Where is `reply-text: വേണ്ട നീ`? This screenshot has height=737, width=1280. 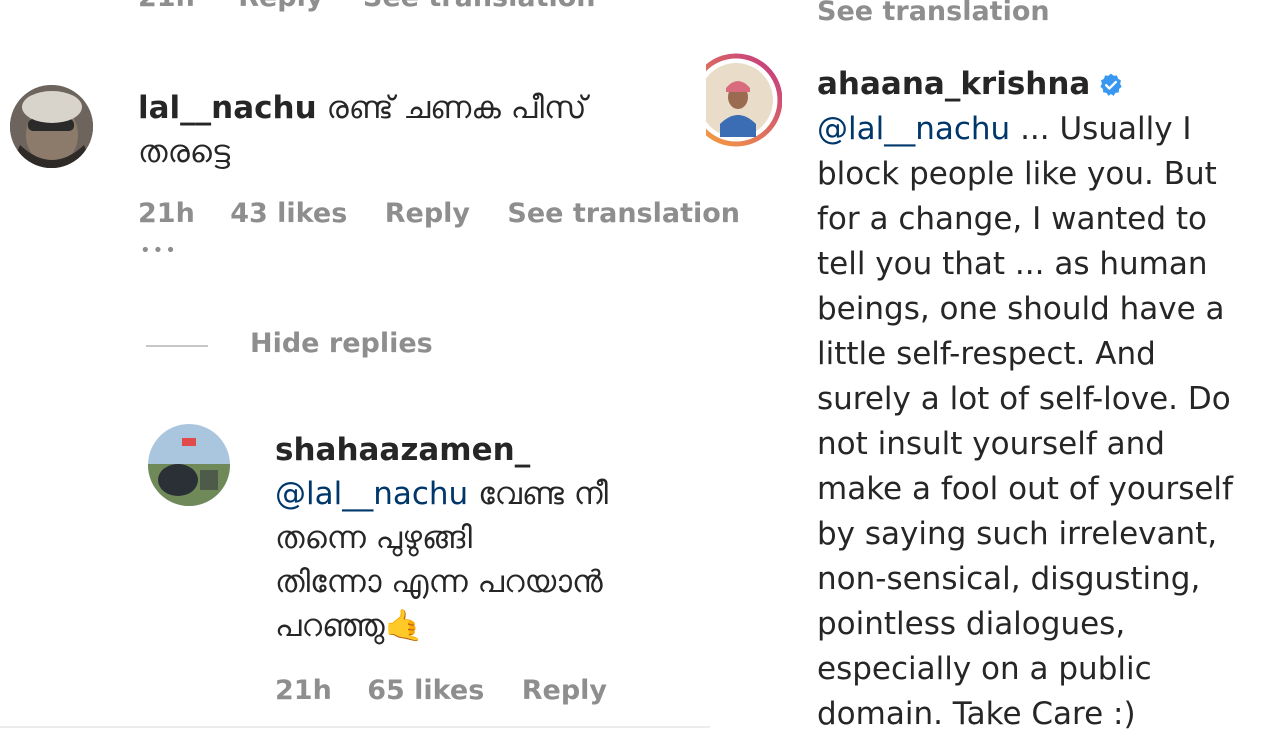 reply-text: വേണ്ട നീ is located at coordinates (538, 494).